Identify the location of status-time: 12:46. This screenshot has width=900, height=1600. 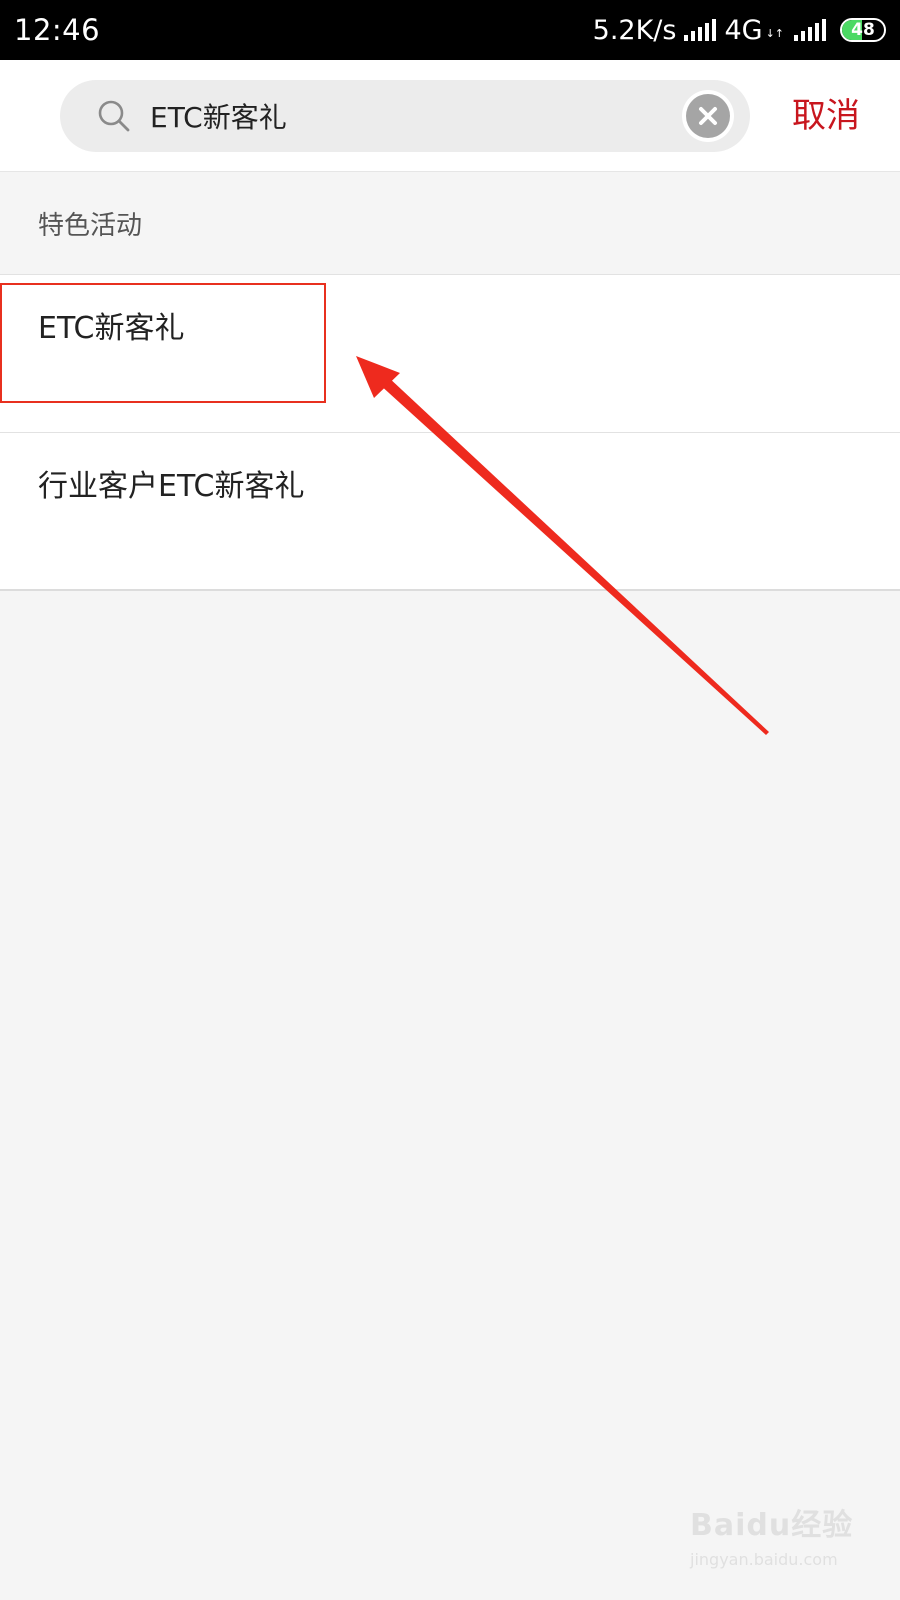
(57, 30).